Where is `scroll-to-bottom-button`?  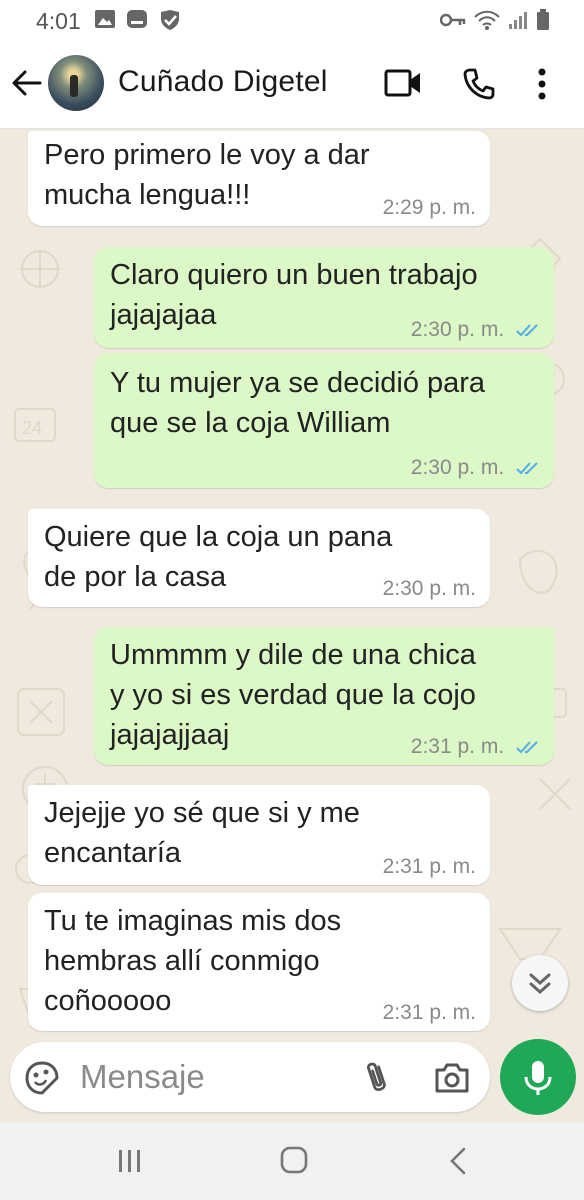
scroll-to-bottom-button is located at coordinates (540, 983).